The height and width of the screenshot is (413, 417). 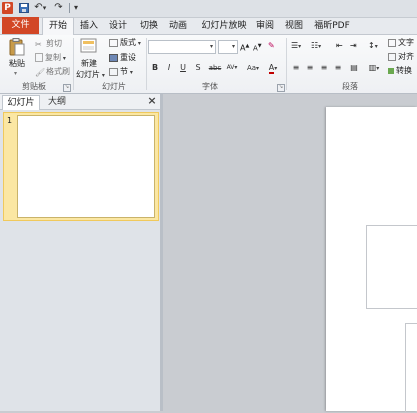 I want to click on section-label: 节, so click(x=124, y=71).